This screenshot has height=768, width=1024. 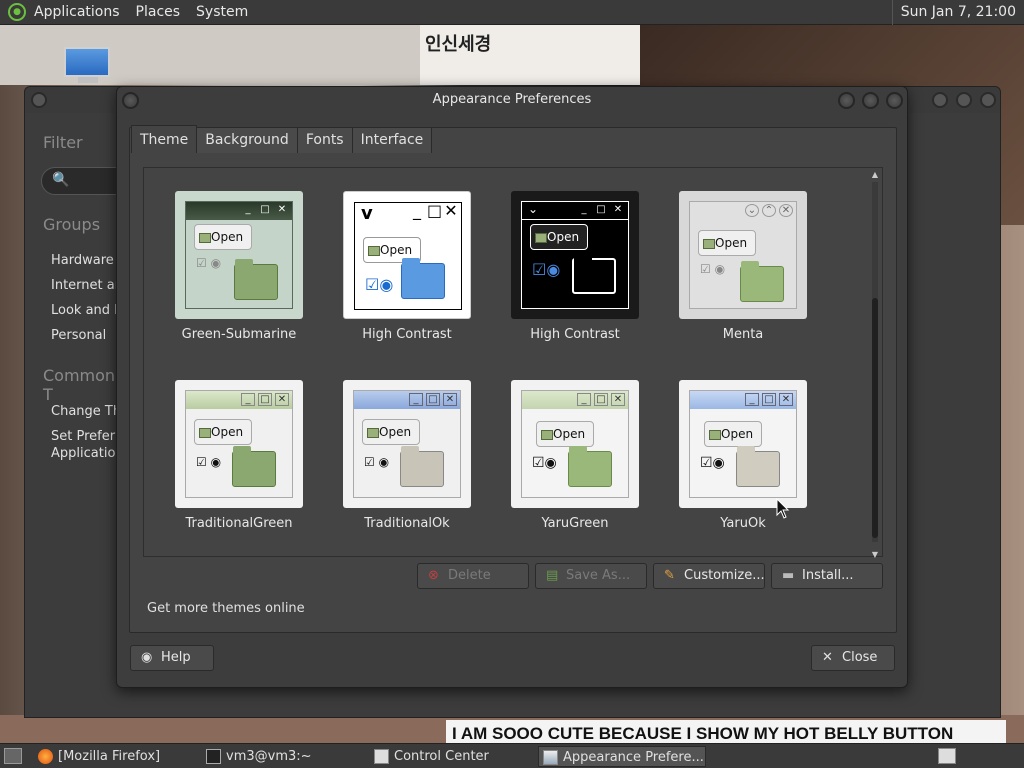 What do you see at coordinates (575, 523) in the screenshot?
I see `theme-name: YaruGreen` at bounding box center [575, 523].